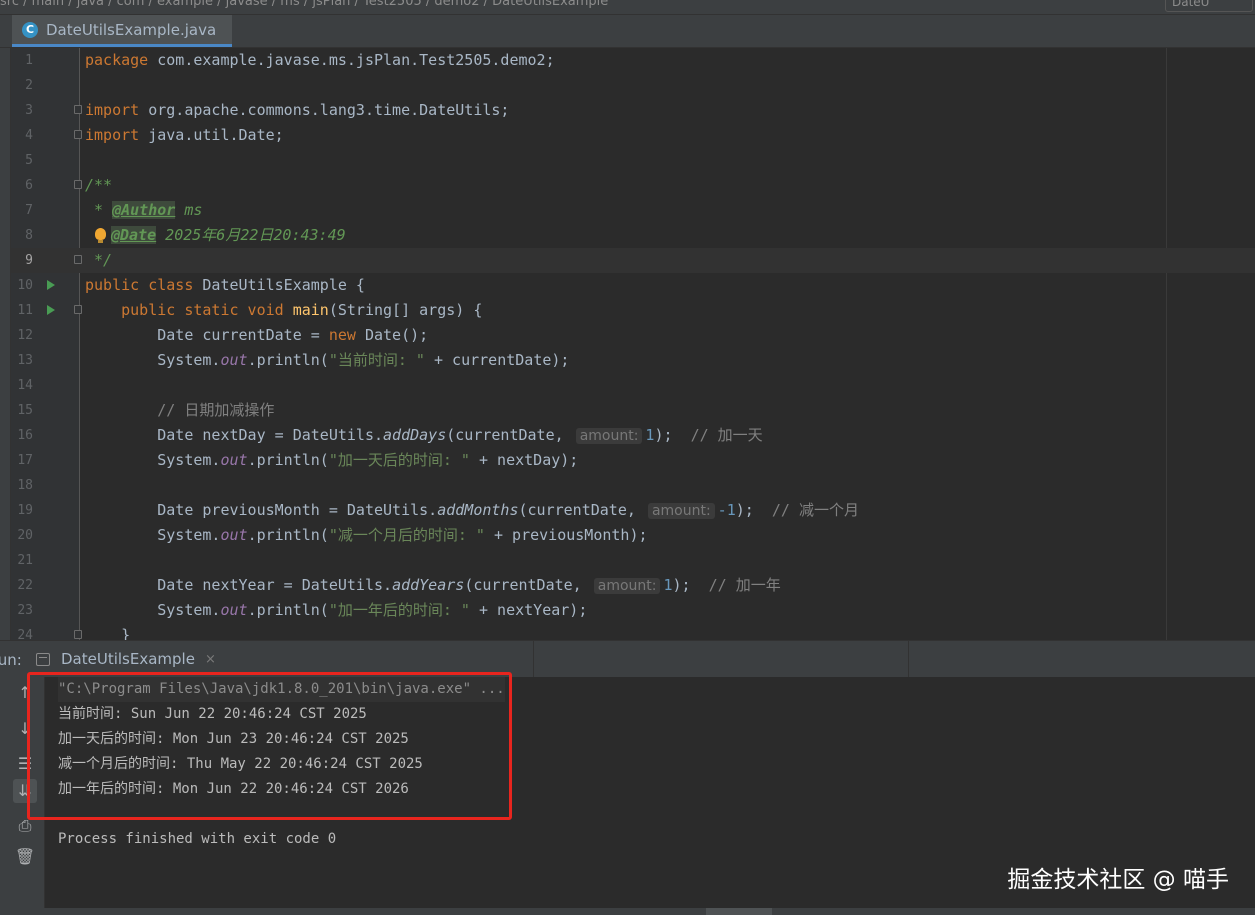 The width and height of the screenshot is (1255, 915). What do you see at coordinates (179, 410) in the screenshot?
I see `code-text: // 日期加减操作` at bounding box center [179, 410].